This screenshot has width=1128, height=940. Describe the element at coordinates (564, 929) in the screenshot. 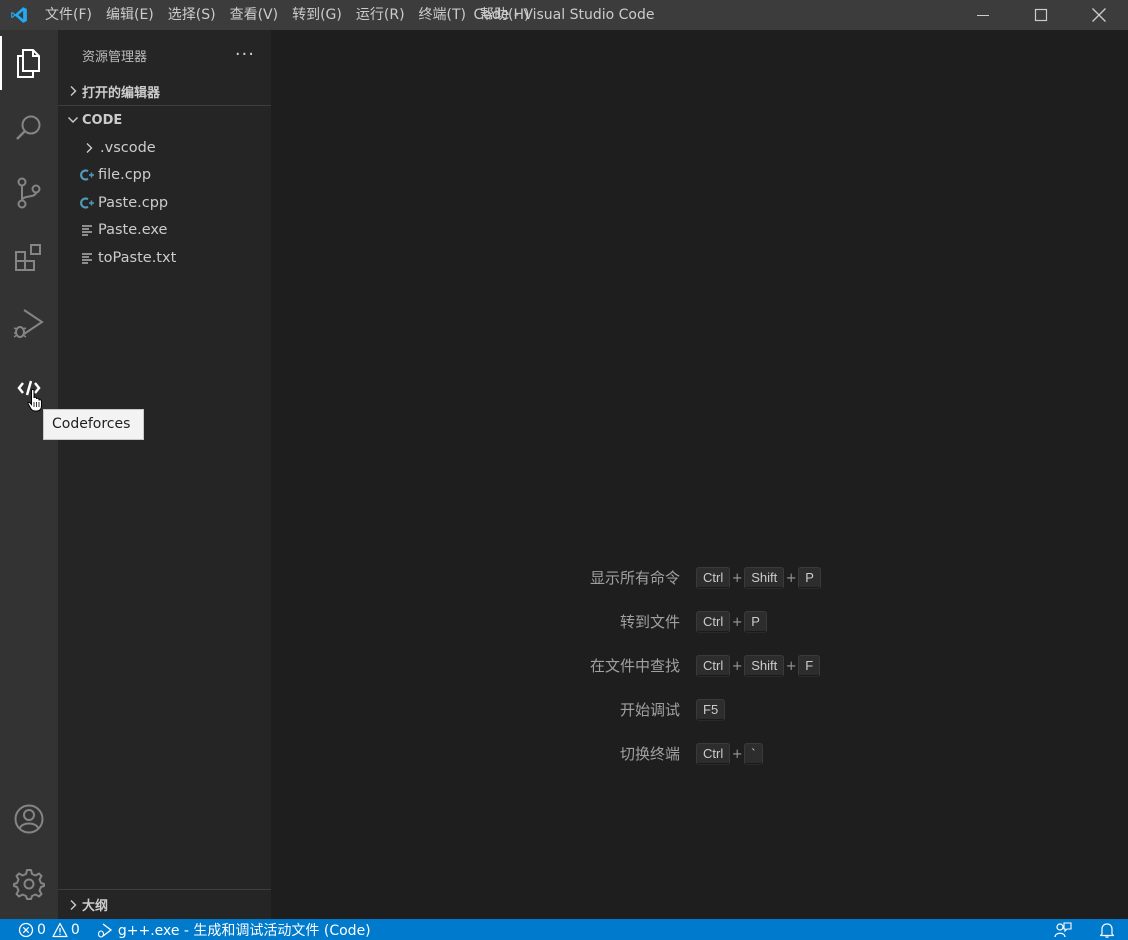

I see `status-bar: 0 0 g++.exe - 生成和调试活动文件 (Code)` at that location.